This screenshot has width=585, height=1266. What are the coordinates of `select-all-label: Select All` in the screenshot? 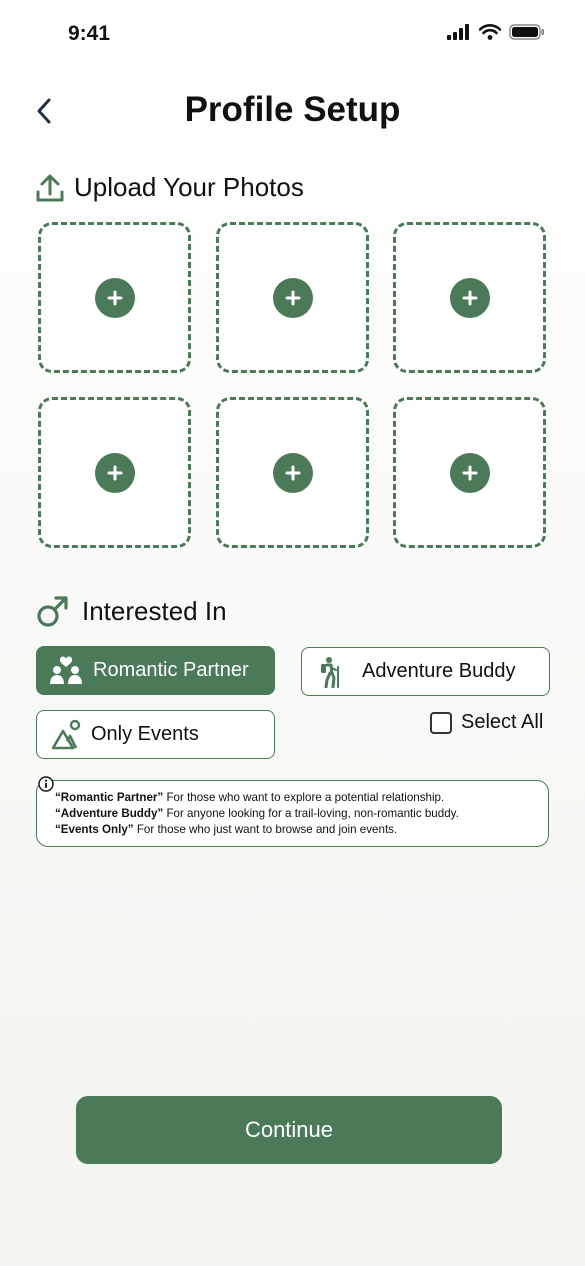 It's located at (502, 722).